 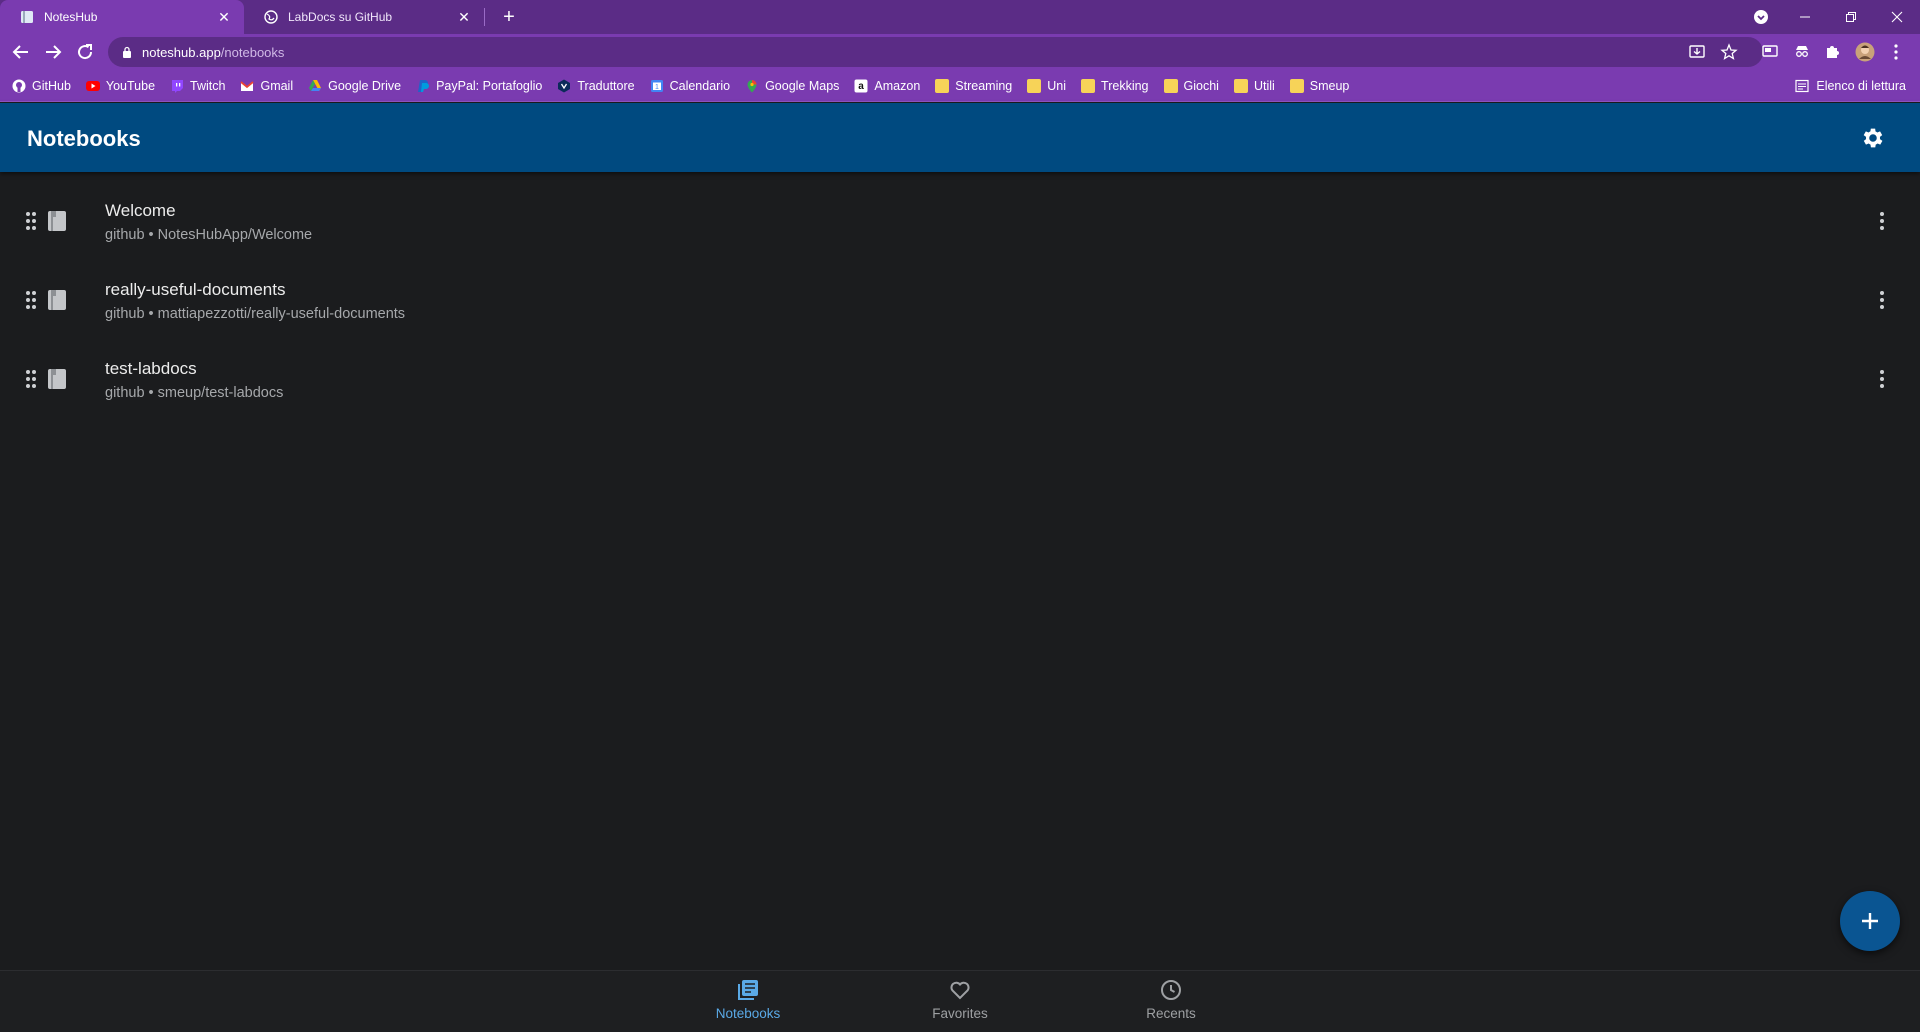 What do you see at coordinates (127, 52) in the screenshot?
I see `lock-icon` at bounding box center [127, 52].